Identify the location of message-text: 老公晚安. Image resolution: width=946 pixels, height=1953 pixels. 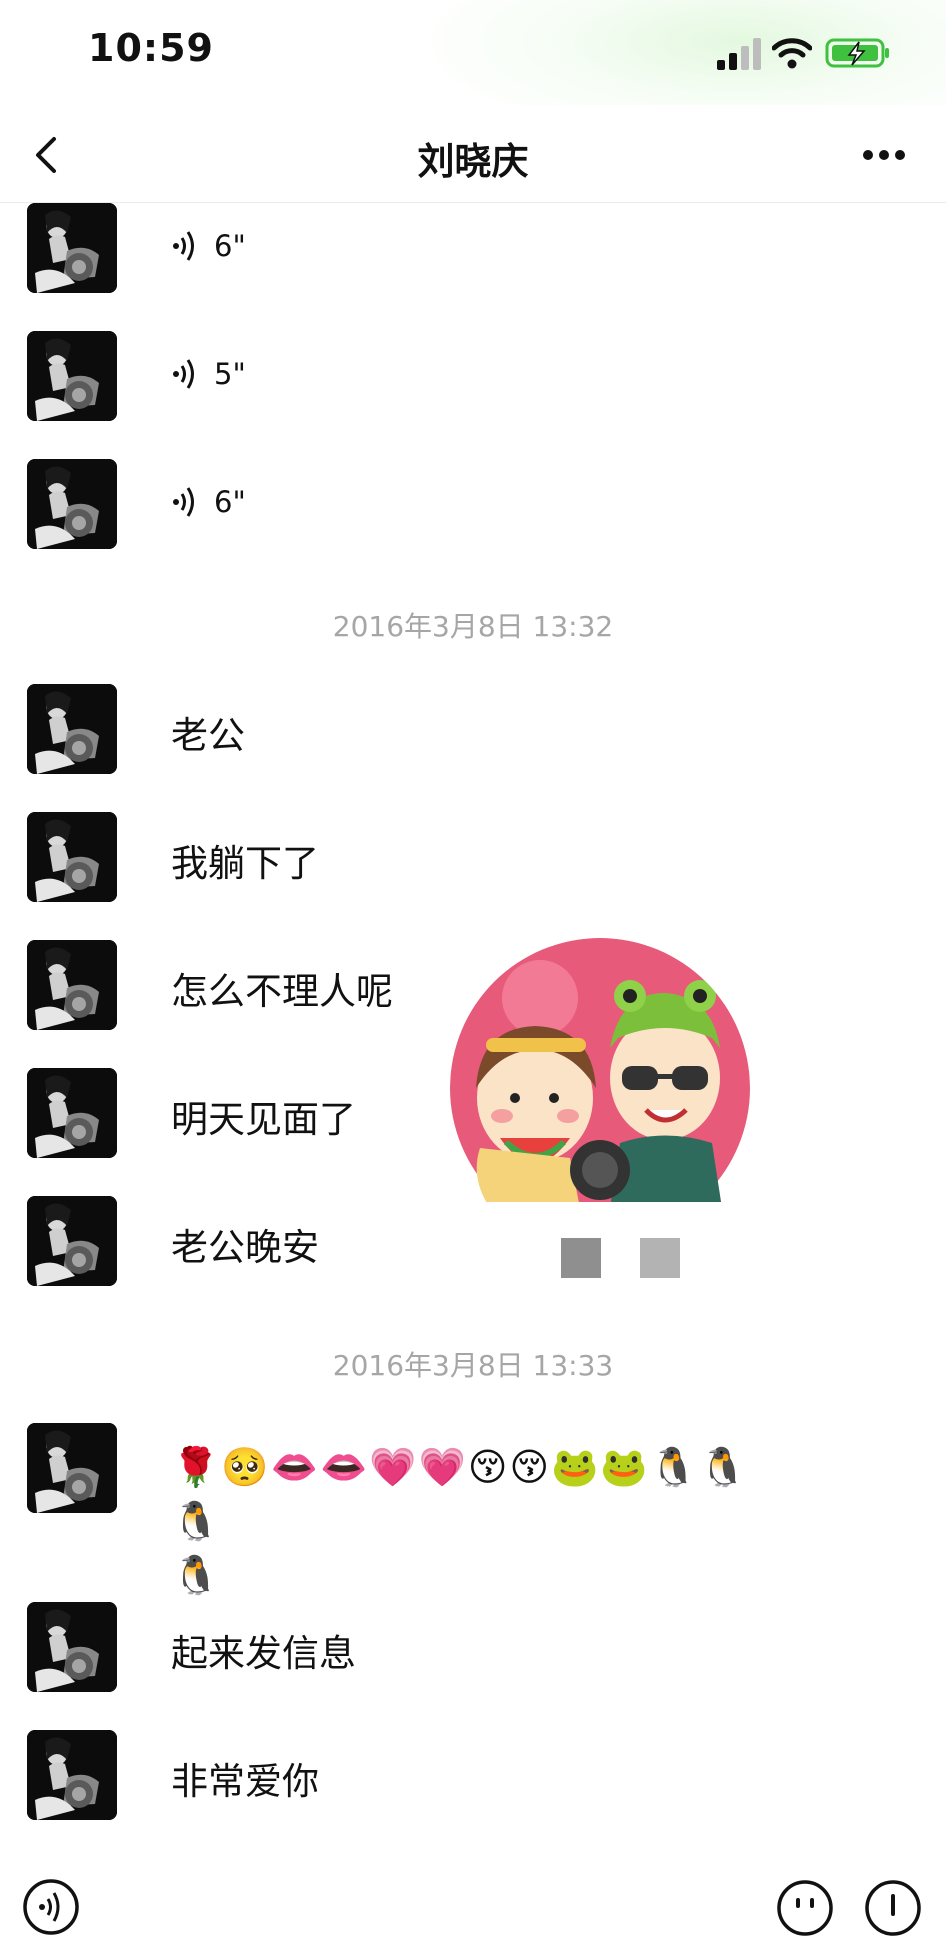
(245, 1244).